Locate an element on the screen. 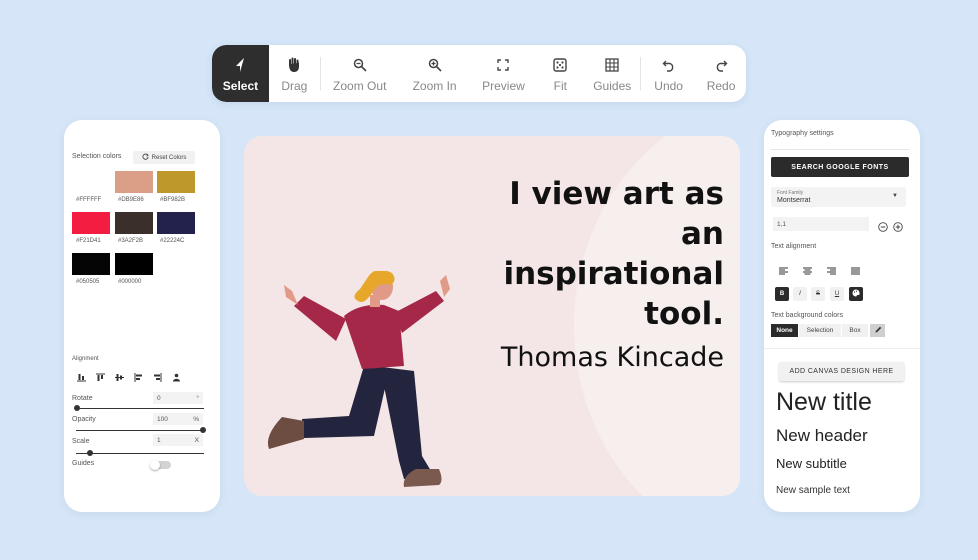 The width and height of the screenshot is (978, 560). align-middle-icon is located at coordinates (119, 378).